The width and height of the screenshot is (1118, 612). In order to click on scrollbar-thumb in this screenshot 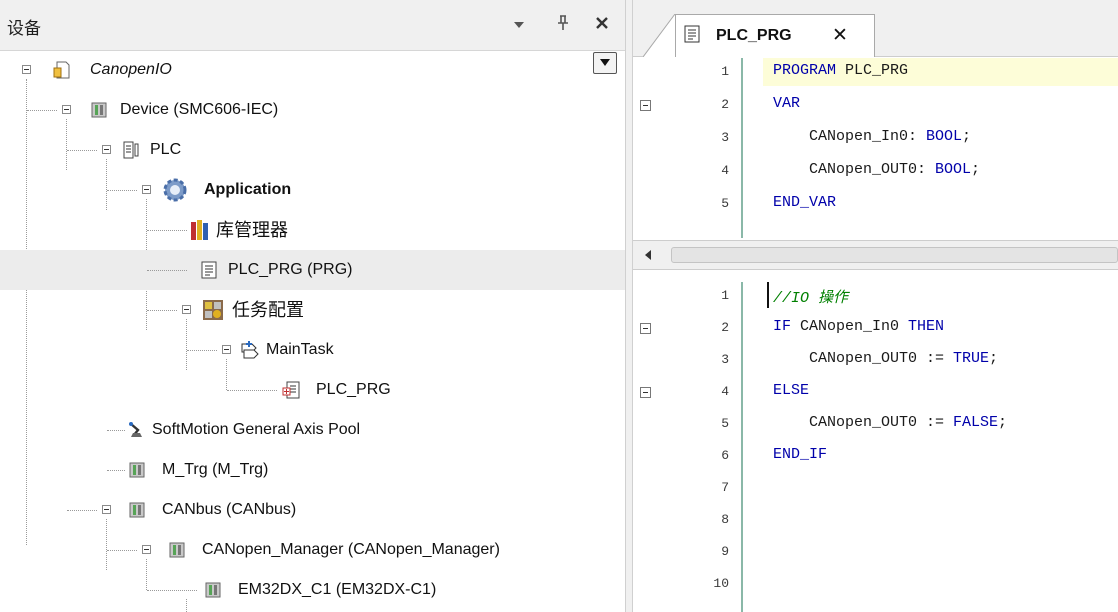, I will do `click(894, 255)`.